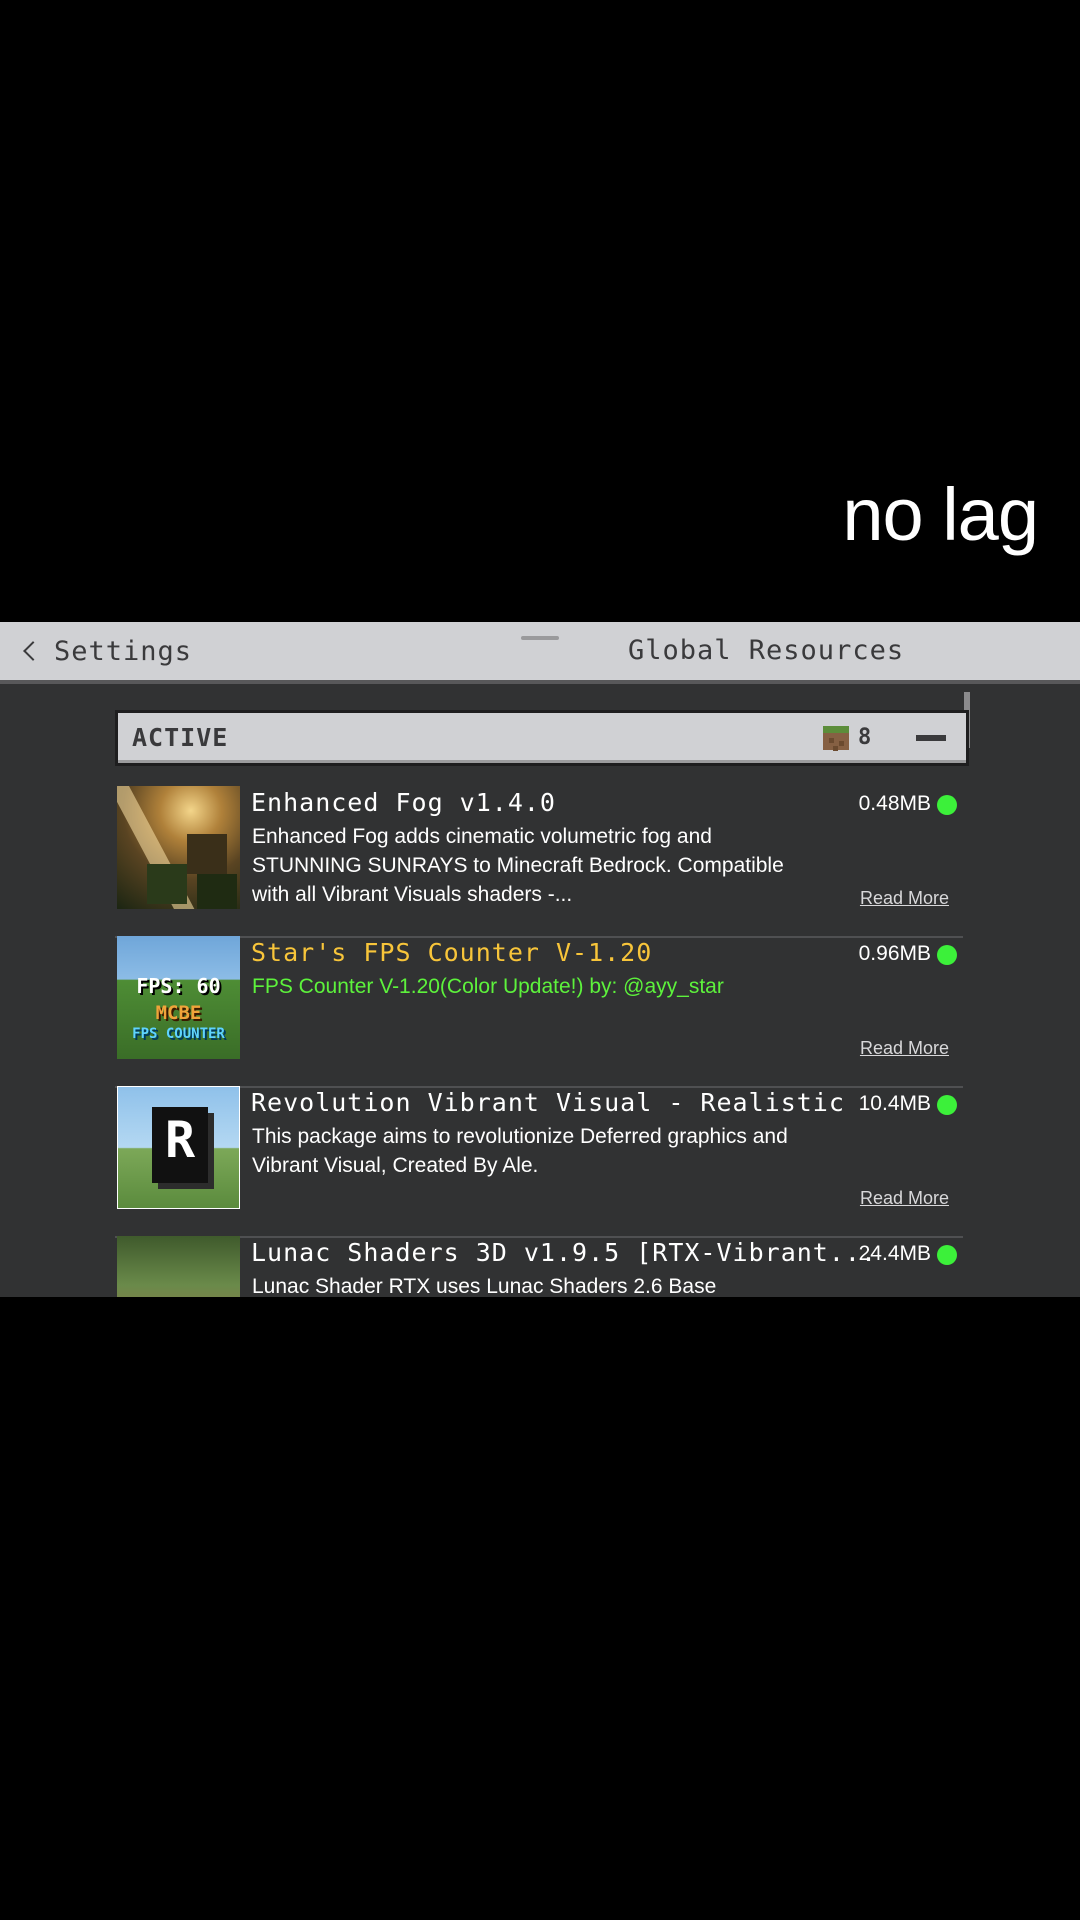 This screenshot has width=1080, height=1920. What do you see at coordinates (178, 1013) in the screenshot?
I see `thumb-text-mcbe: MCBE` at bounding box center [178, 1013].